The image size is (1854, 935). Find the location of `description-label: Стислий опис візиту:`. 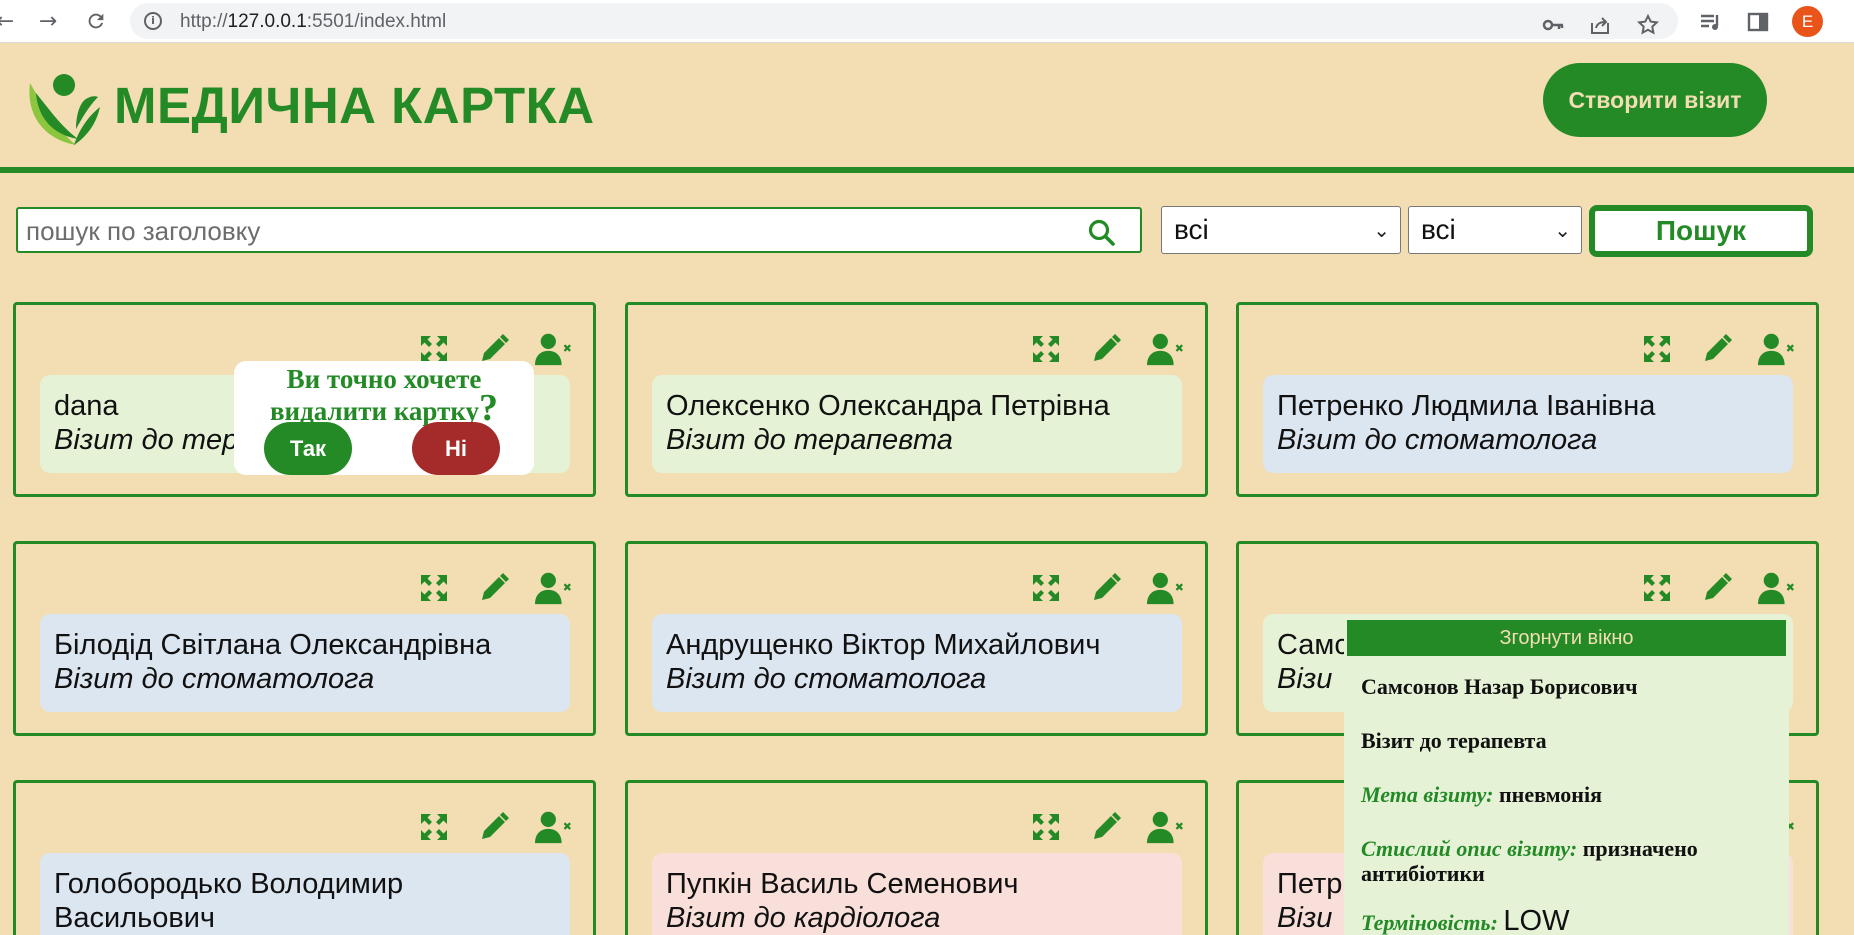

description-label: Стислий опис візиту: is located at coordinates (1469, 848).